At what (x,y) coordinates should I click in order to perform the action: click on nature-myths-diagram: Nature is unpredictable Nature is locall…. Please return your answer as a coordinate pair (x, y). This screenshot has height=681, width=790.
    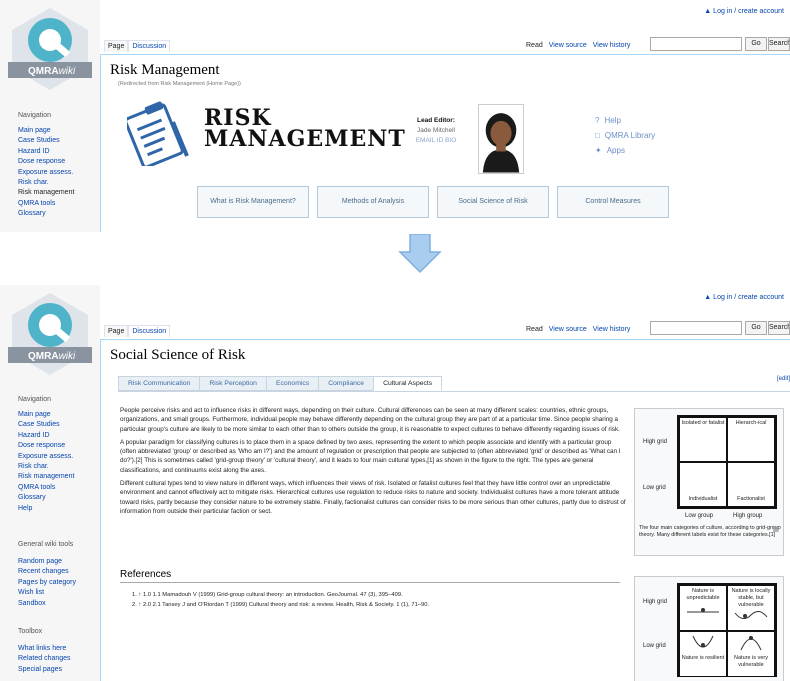
    Looking at the image, I should click on (727, 630).